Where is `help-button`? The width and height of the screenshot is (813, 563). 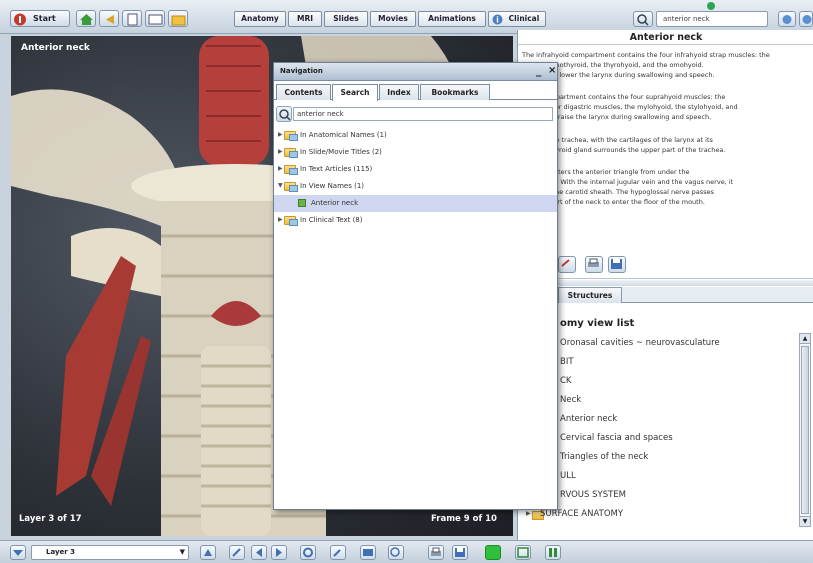 help-button is located at coordinates (806, 19).